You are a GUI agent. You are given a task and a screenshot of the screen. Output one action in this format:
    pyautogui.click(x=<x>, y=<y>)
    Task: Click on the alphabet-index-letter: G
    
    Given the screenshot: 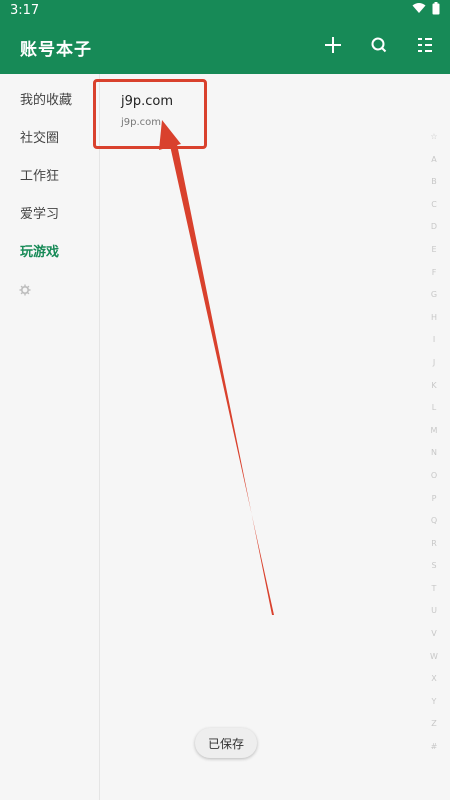 What is the action you would take?
    pyautogui.click(x=434, y=295)
    